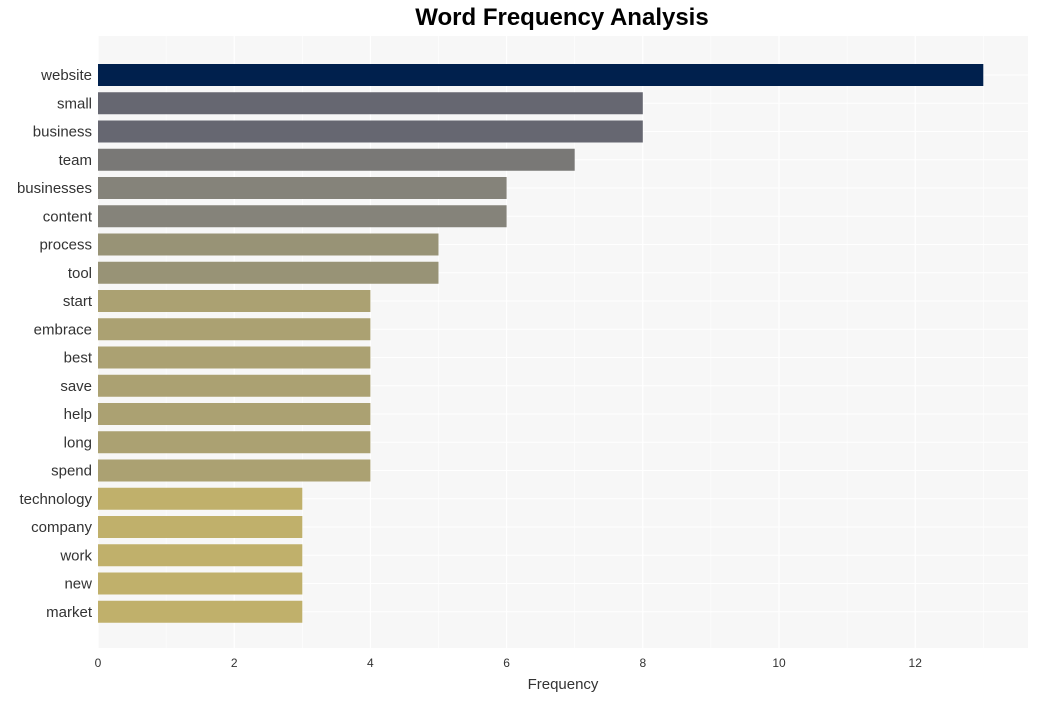 The width and height of the screenshot is (1037, 701). I want to click on x-tick-label: 12, so click(916, 663).